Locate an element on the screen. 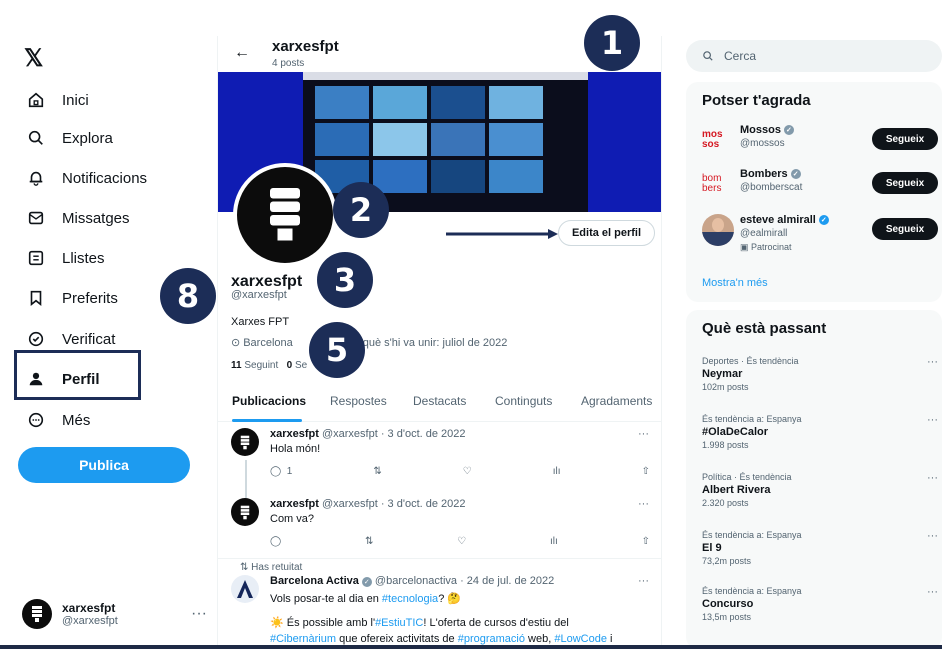 This screenshot has height=649, width=942. x-logo-icon: 𝕏 is located at coordinates (33, 58).